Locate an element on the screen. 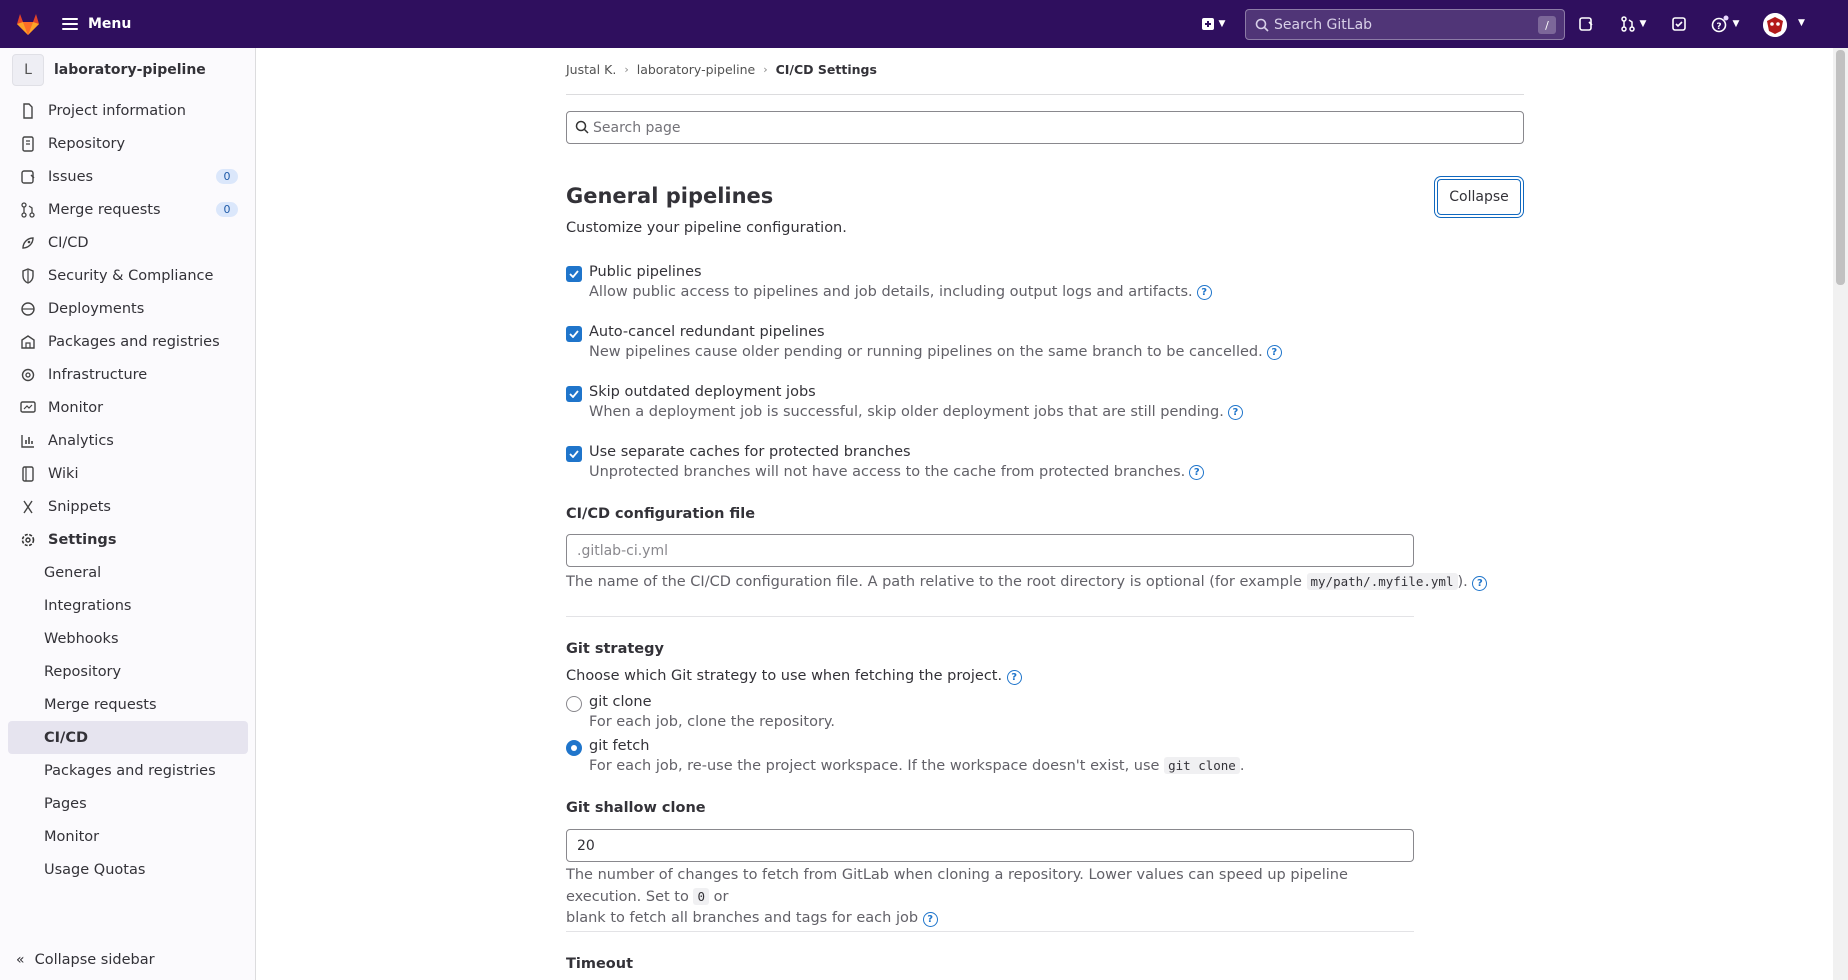 The height and width of the screenshot is (980, 1848). sidebar-item-deployments: Deployments is located at coordinates (128, 308).